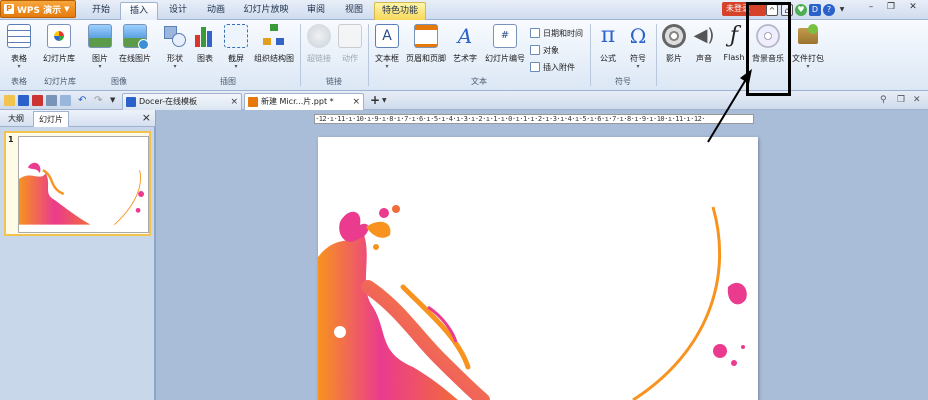  What do you see at coordinates (729, 106) in the screenshot?
I see `annotation-arrow` at bounding box center [729, 106].